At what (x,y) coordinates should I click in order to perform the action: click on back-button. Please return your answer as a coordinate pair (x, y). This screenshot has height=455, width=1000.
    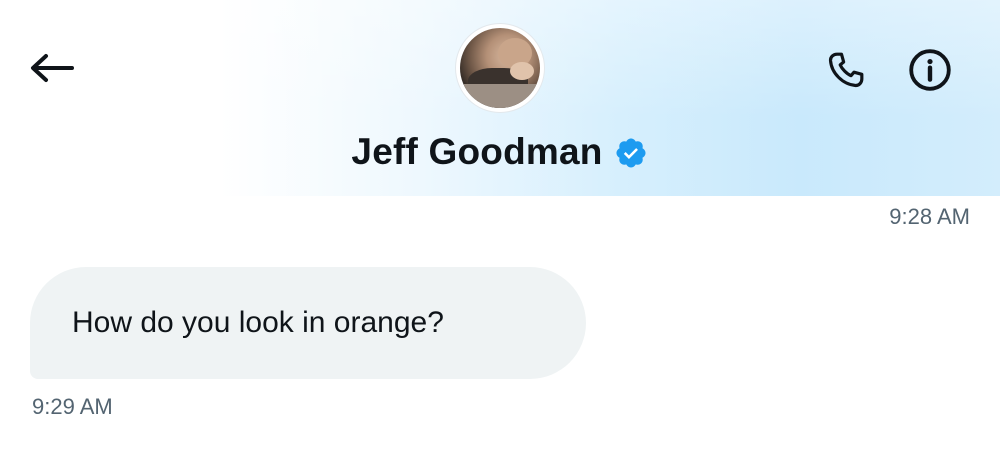
    Looking at the image, I should click on (52, 68).